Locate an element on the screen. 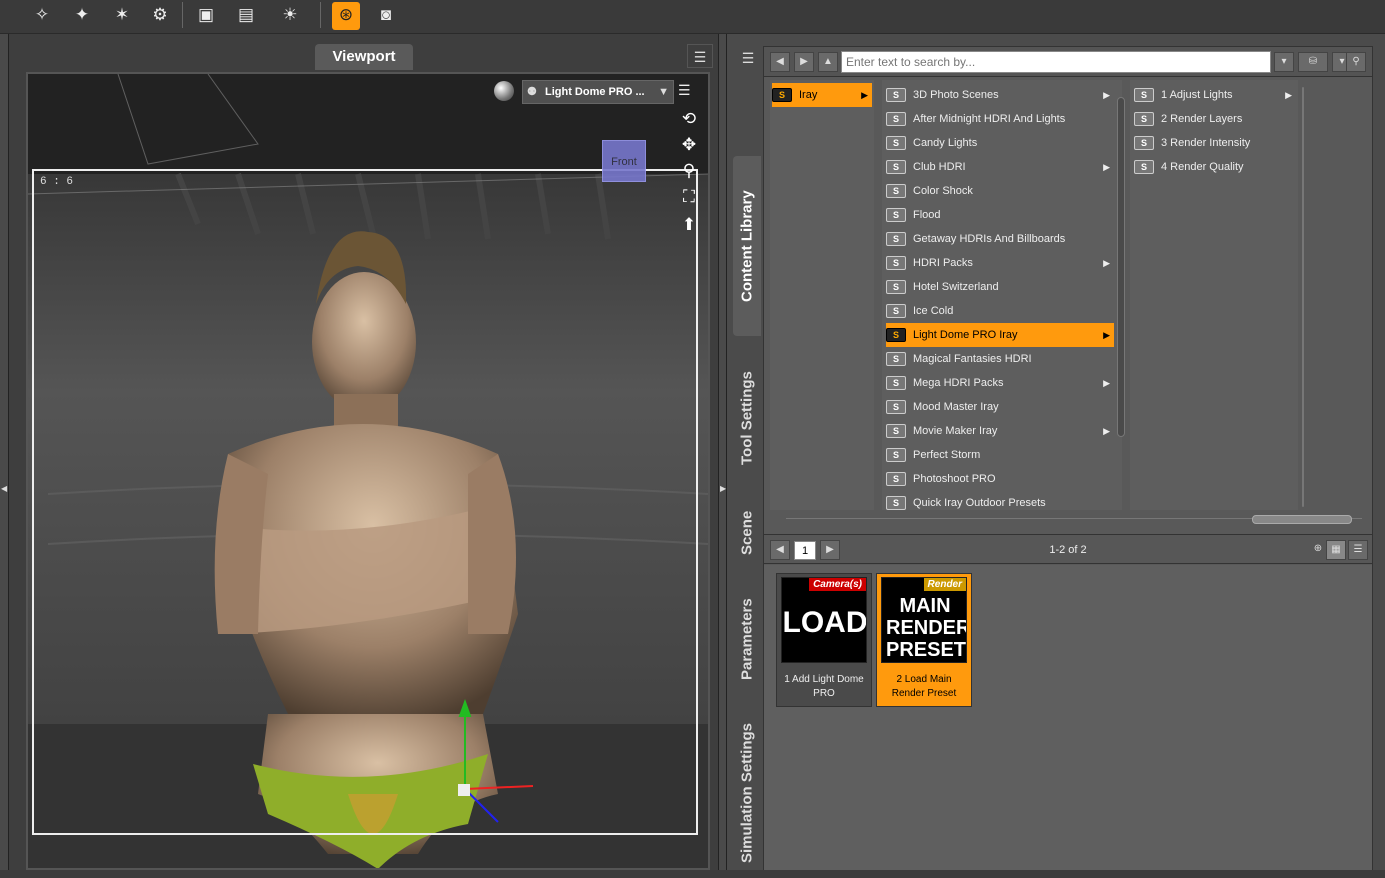 Image resolution: width=1385 pixels, height=878 pixels. tab-tool-settings: Tool Settings is located at coordinates (747, 418).